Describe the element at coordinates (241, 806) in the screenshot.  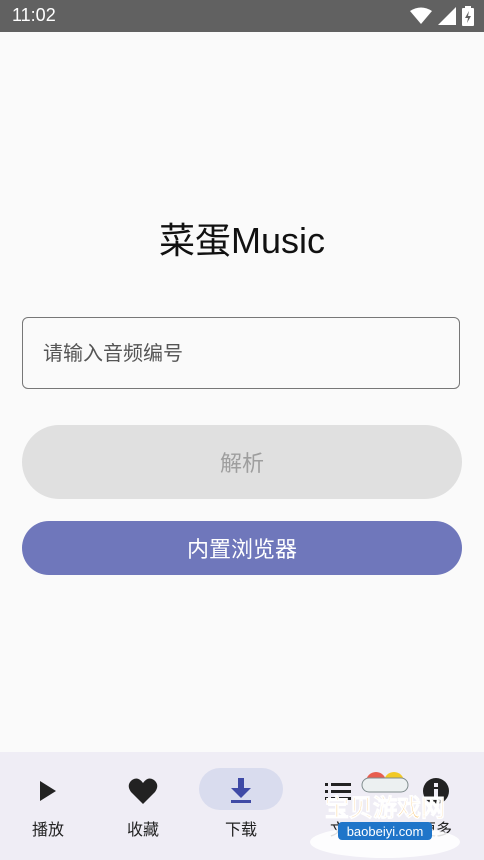
I see `nav-item-download: 下载` at that location.